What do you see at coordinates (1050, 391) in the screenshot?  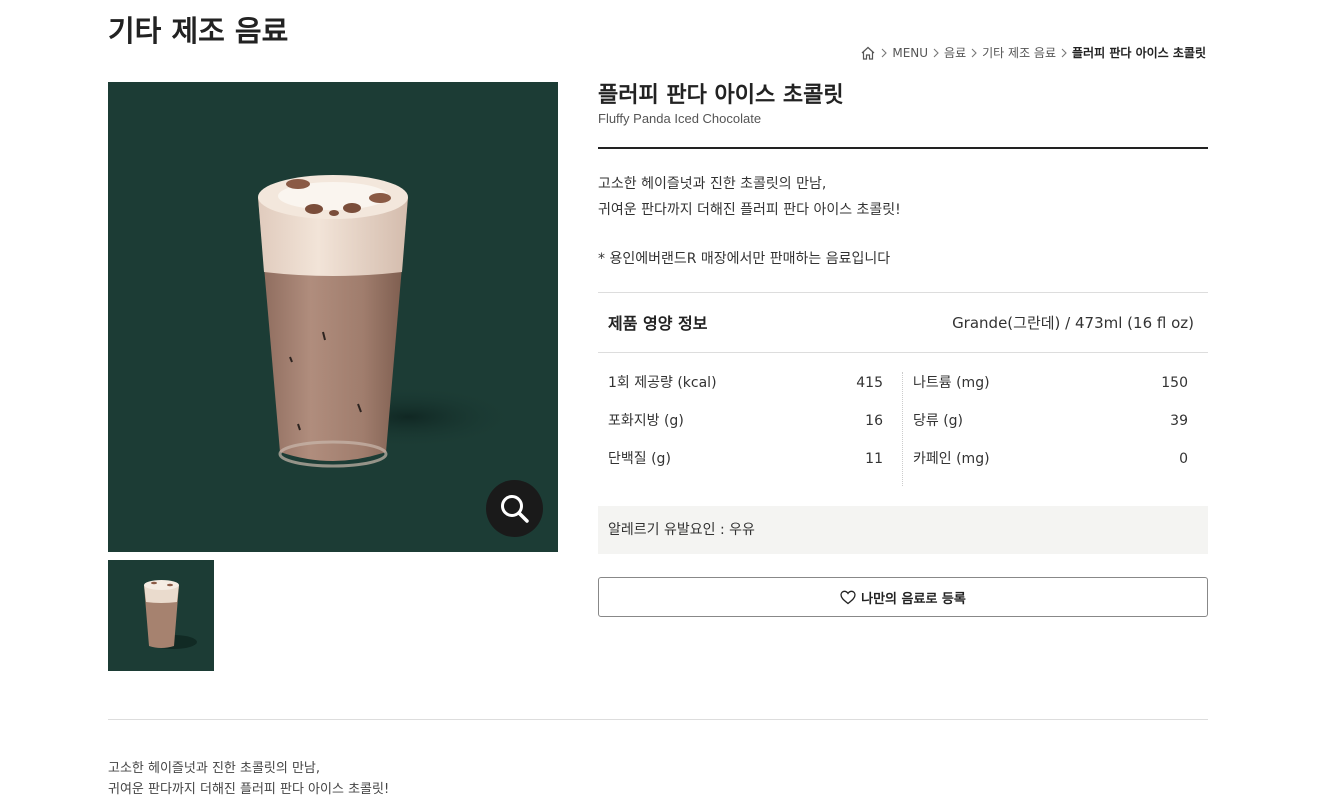 I see `nutrition-row: 나트륨 (mg) 150` at bounding box center [1050, 391].